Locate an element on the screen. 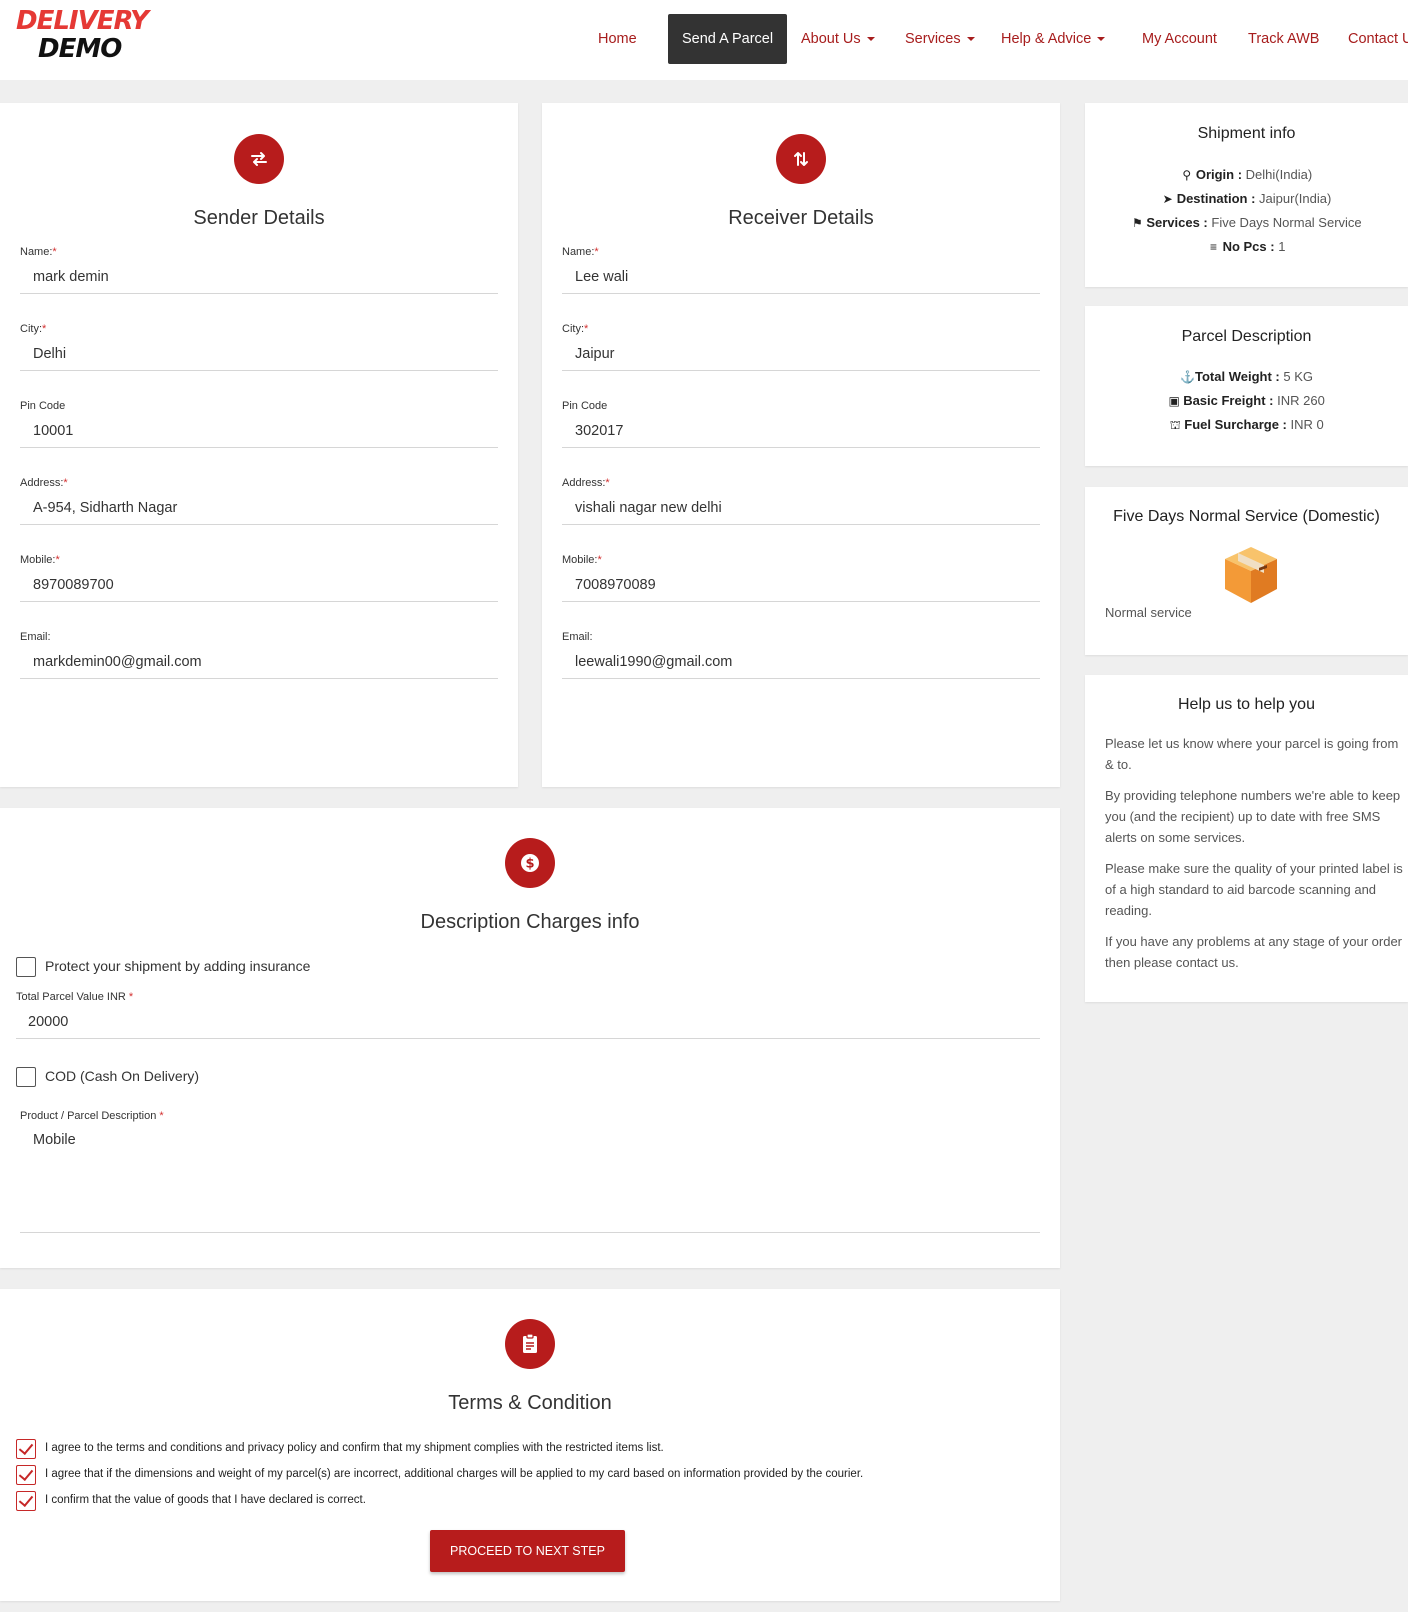  sender-pin-label: Pin Code is located at coordinates (43, 406).